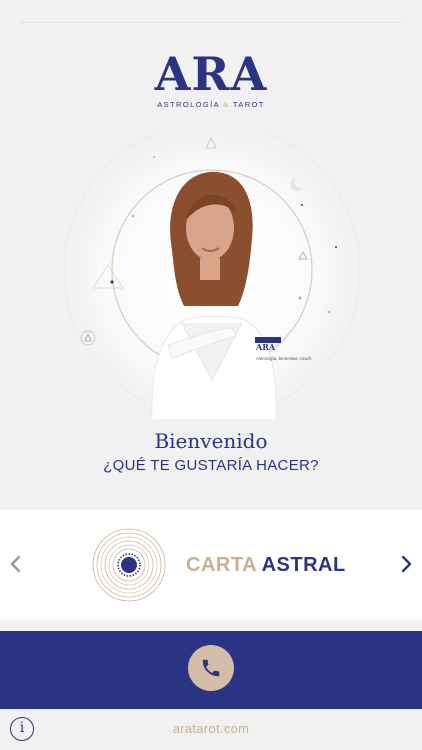 This screenshot has width=422, height=750. I want to click on carta-astral-slide, so click(129, 565).